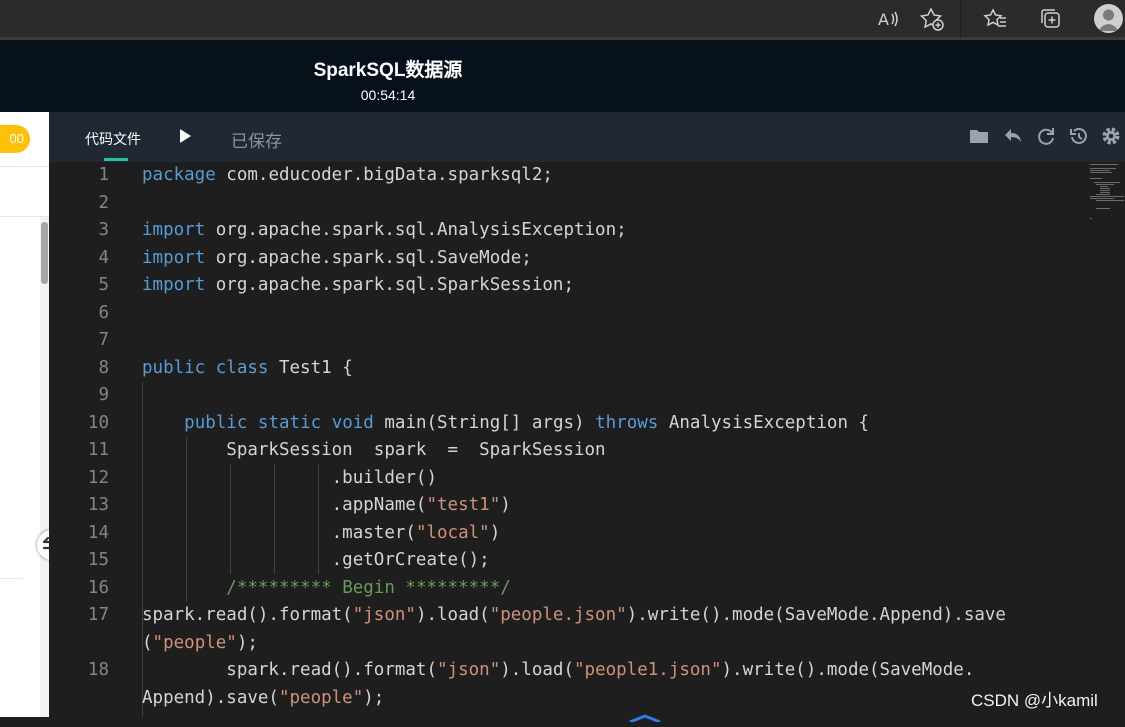 This screenshot has height=727, width=1125. Describe the element at coordinates (960, 19) in the screenshot. I see `browser-toolbar-divider` at that location.